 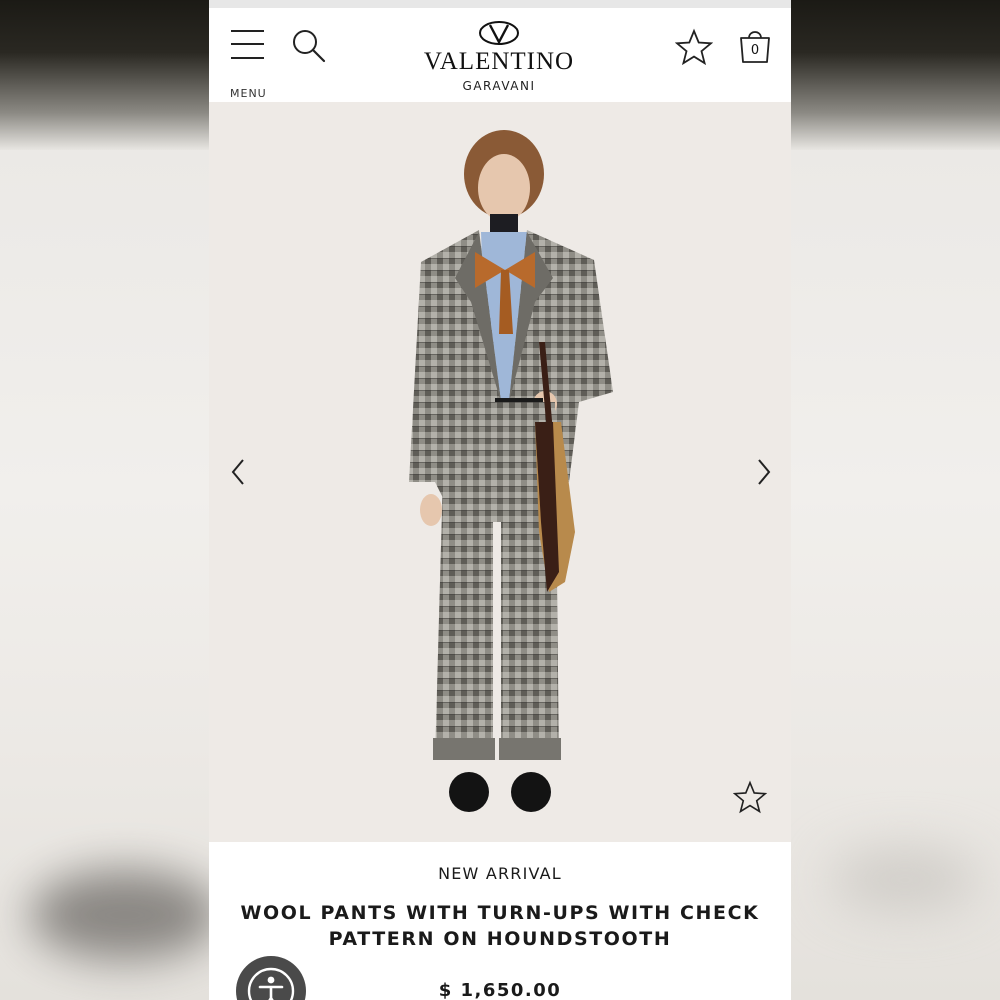 I want to click on previous-image-button, so click(x=238, y=472).